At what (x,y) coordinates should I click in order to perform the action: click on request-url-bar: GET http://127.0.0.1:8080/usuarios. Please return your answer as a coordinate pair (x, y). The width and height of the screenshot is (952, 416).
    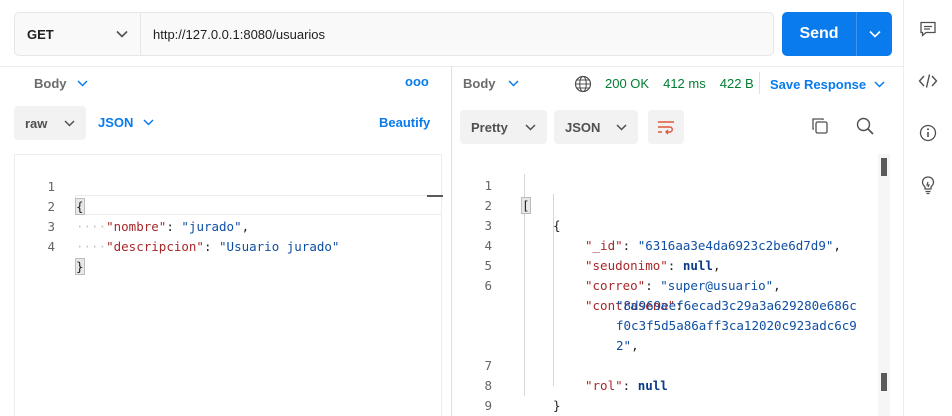
    Looking at the image, I should click on (394, 34).